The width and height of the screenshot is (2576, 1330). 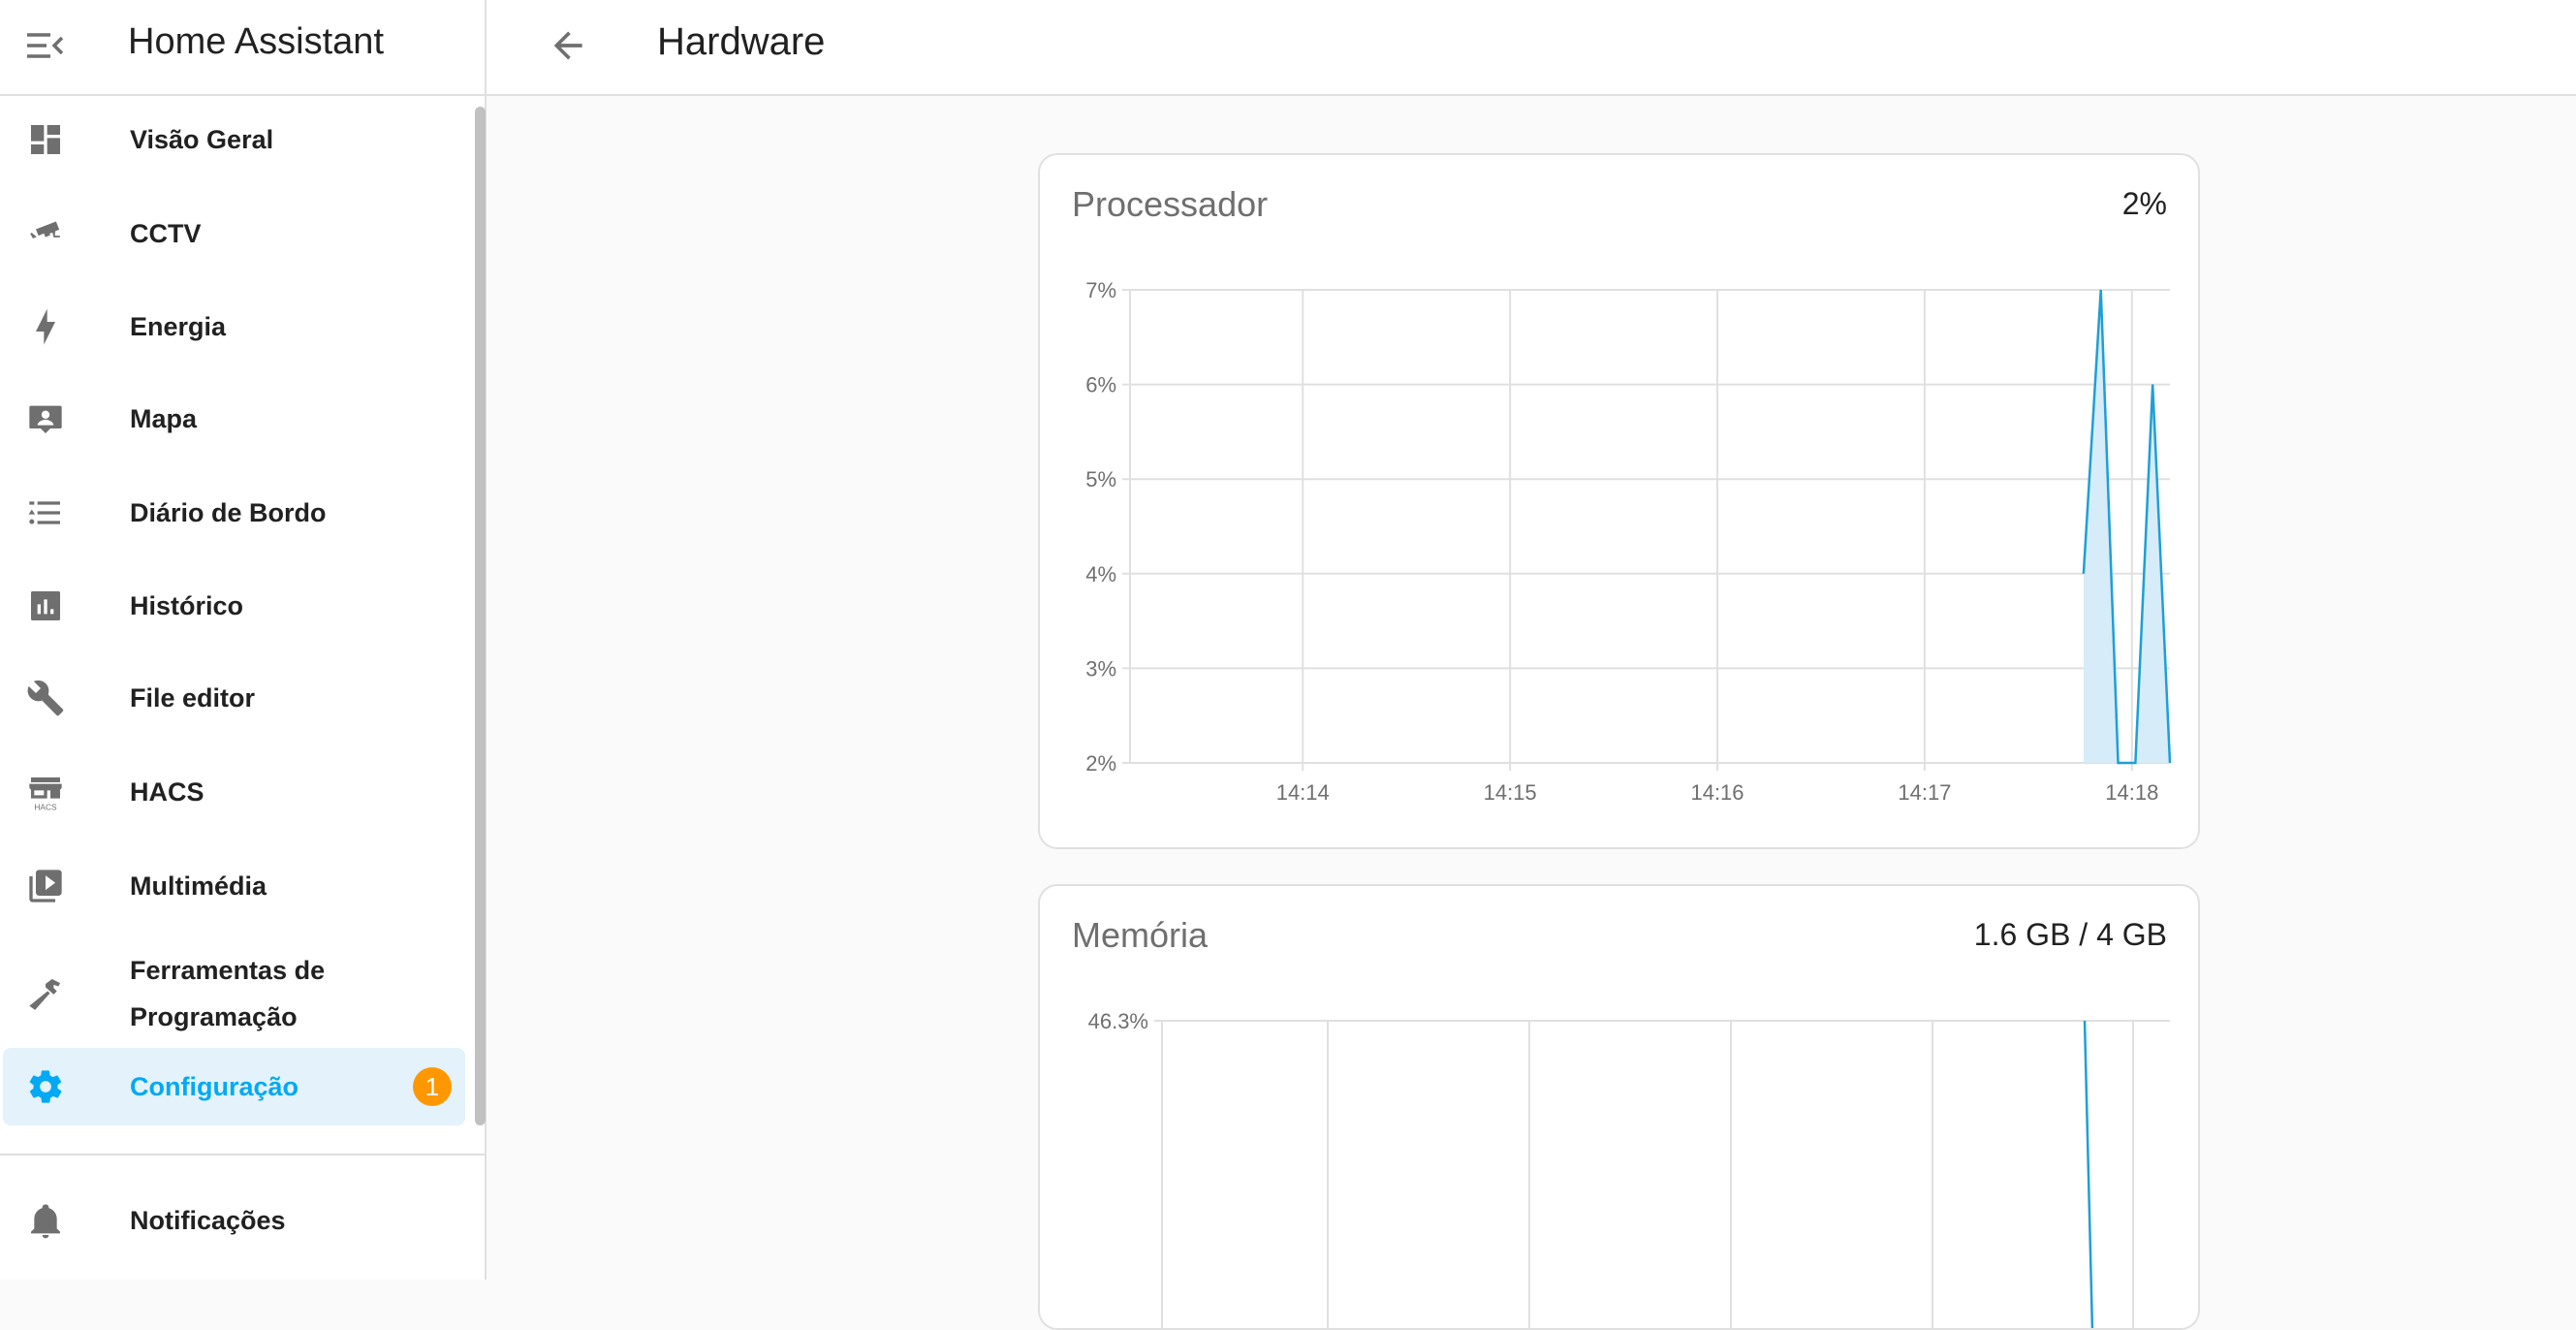 I want to click on page-title: Hardware, so click(x=741, y=42).